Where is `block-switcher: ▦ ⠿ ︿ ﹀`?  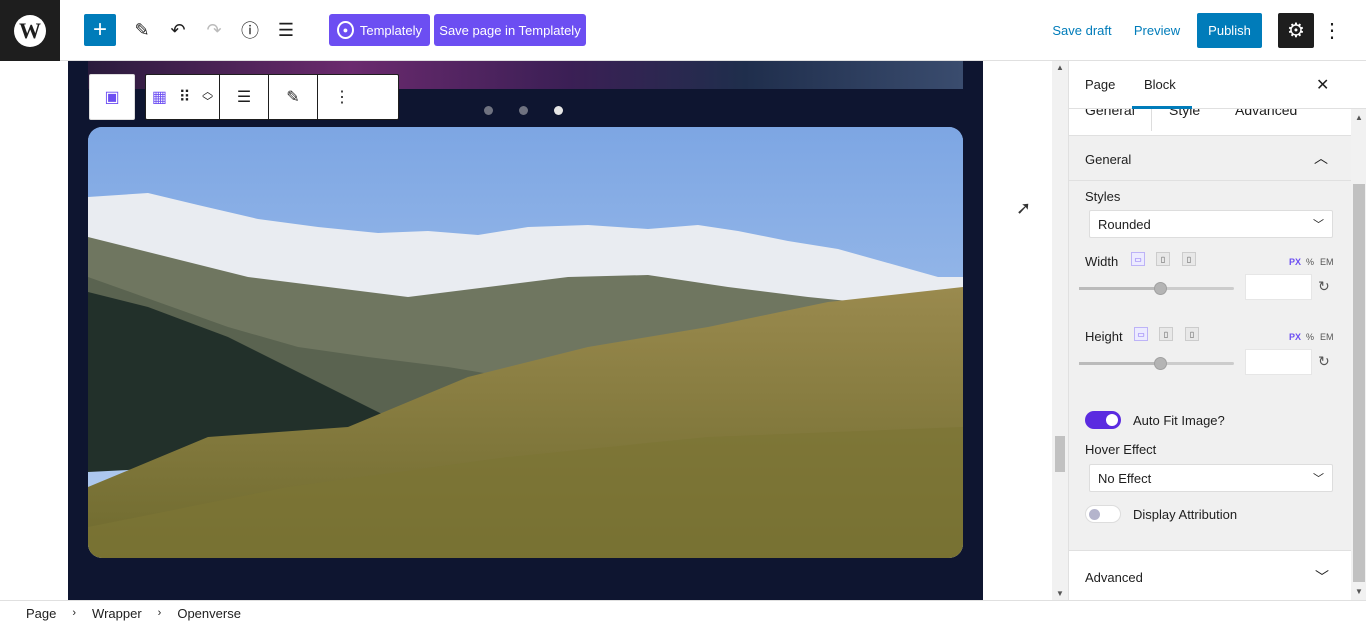 block-switcher: ▦ ⠿ ︿ ﹀ is located at coordinates (183, 97).